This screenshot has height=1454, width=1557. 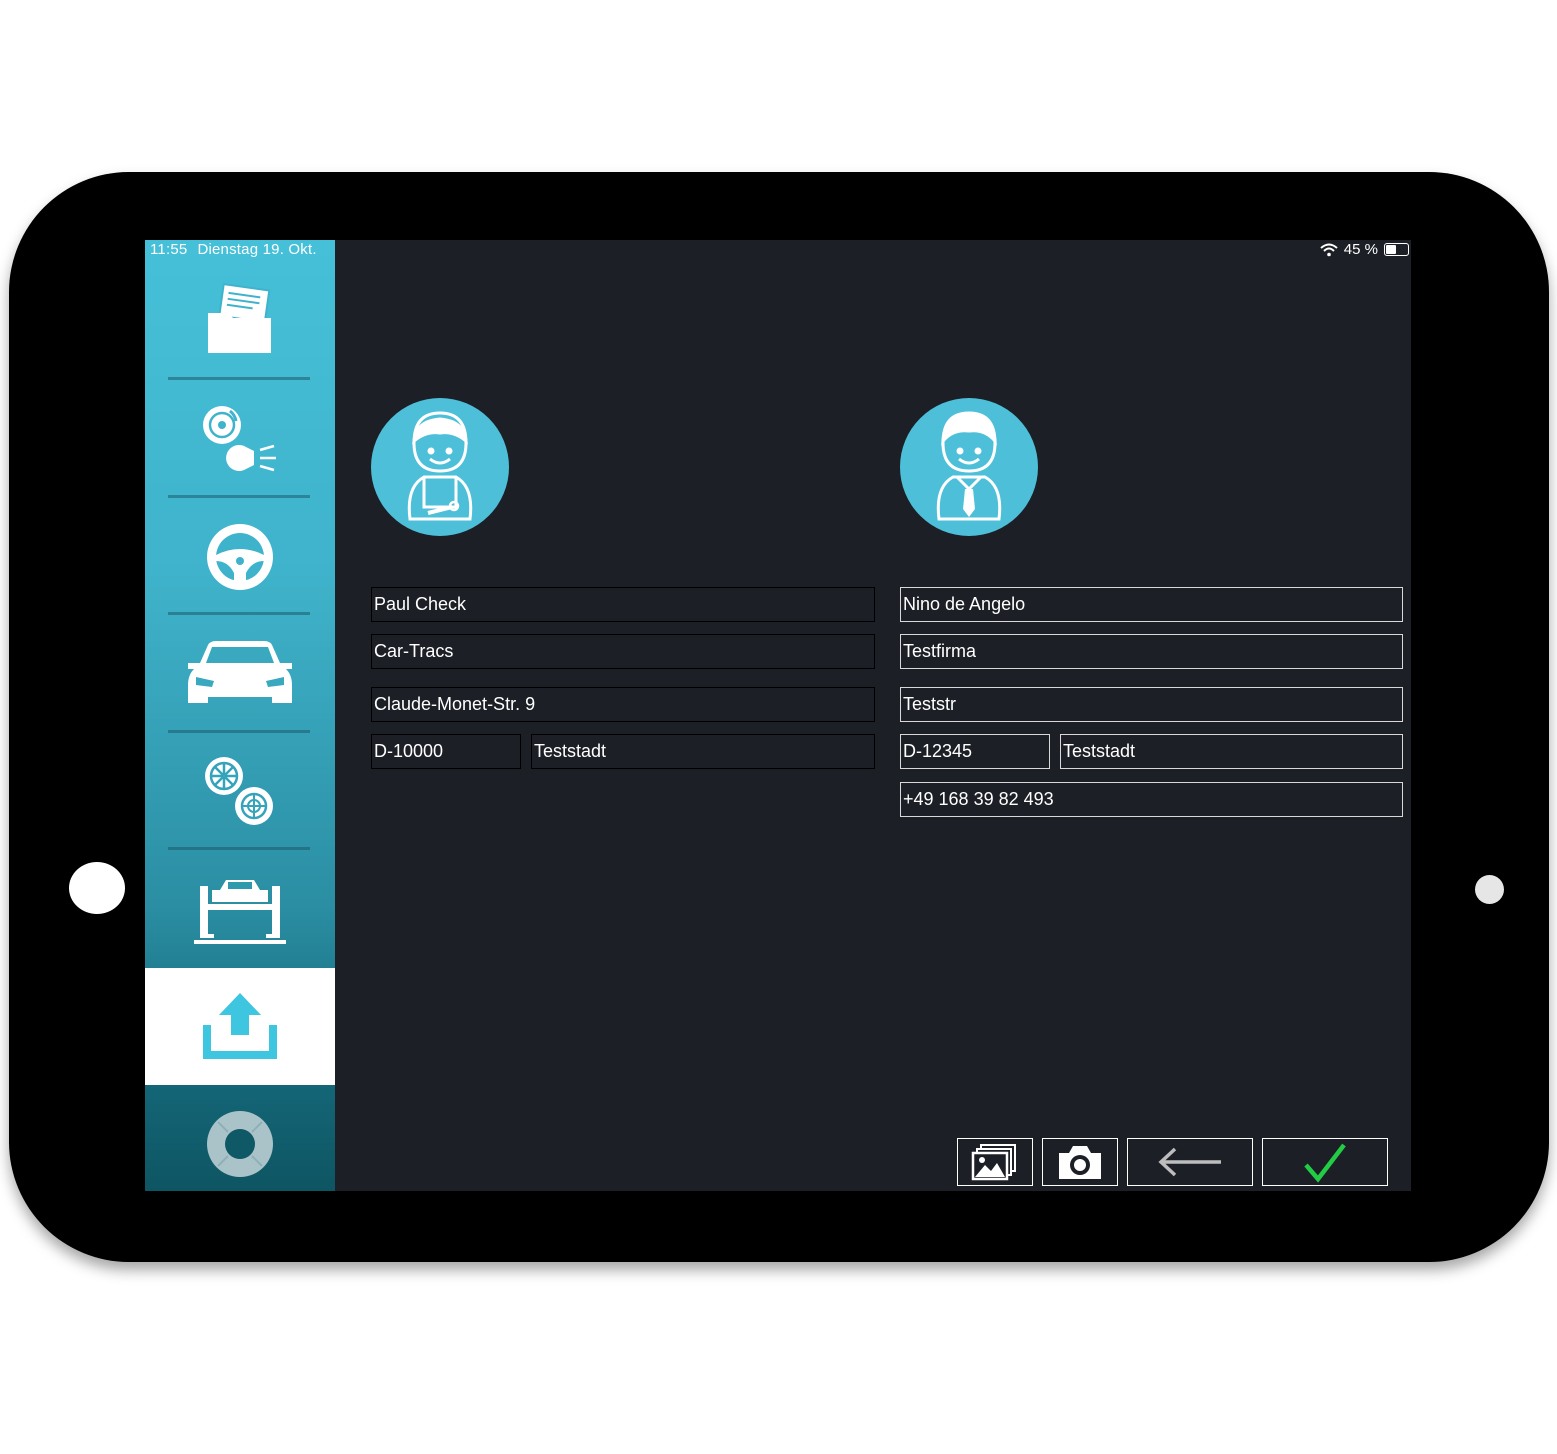 I want to click on customer-zip-field, so click(x=975, y=751).